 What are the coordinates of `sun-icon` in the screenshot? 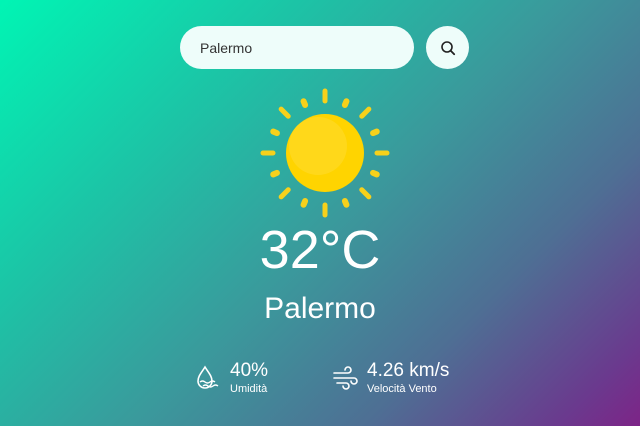 It's located at (325, 153).